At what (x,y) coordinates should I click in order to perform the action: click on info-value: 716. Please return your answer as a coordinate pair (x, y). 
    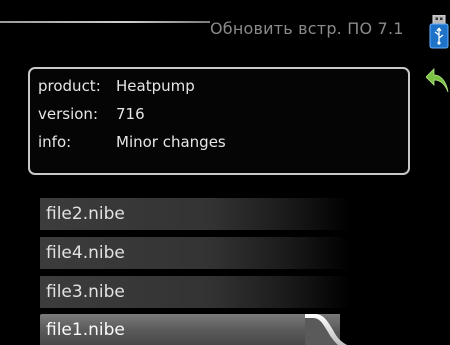
    Looking at the image, I should click on (130, 114).